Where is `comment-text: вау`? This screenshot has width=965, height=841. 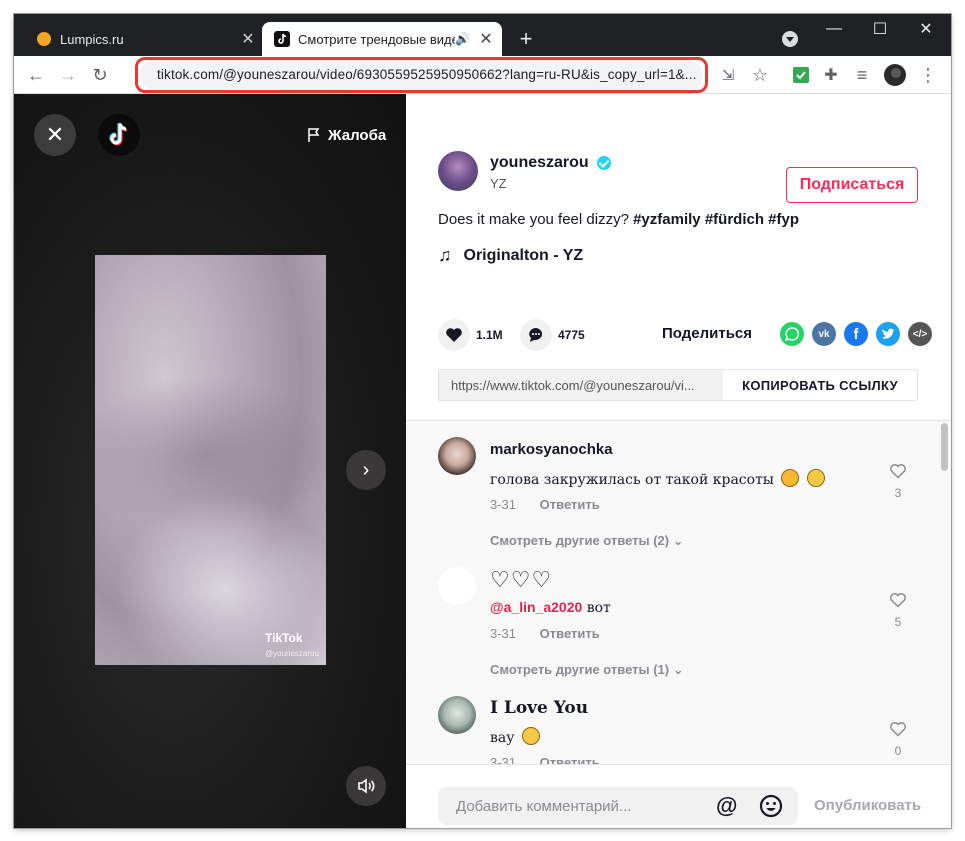 comment-text: вау is located at coordinates (515, 736).